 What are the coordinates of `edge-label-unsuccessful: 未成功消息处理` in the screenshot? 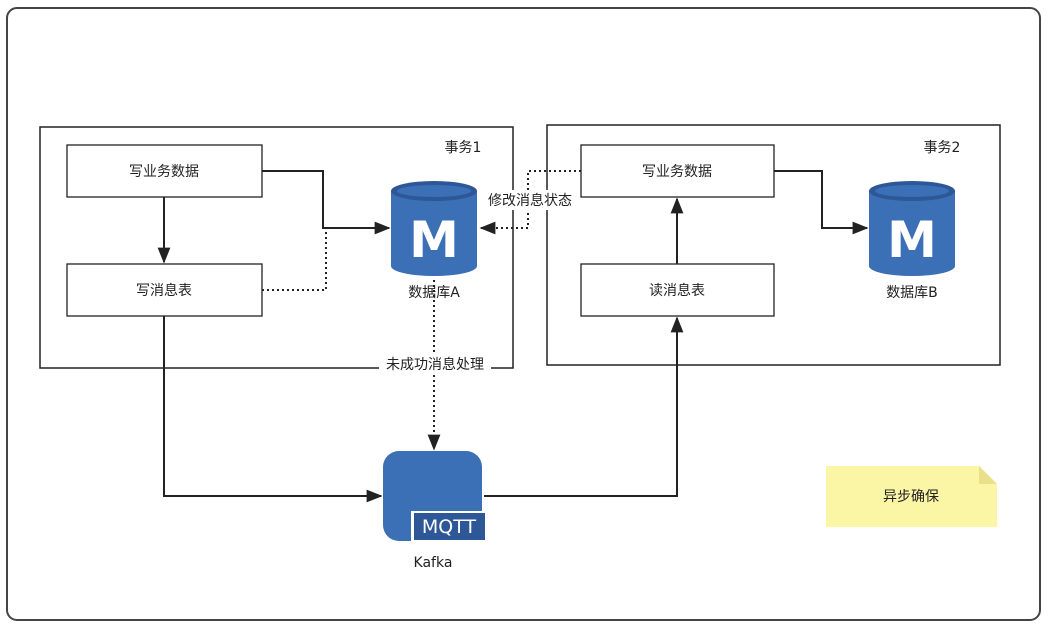 It's located at (435, 364).